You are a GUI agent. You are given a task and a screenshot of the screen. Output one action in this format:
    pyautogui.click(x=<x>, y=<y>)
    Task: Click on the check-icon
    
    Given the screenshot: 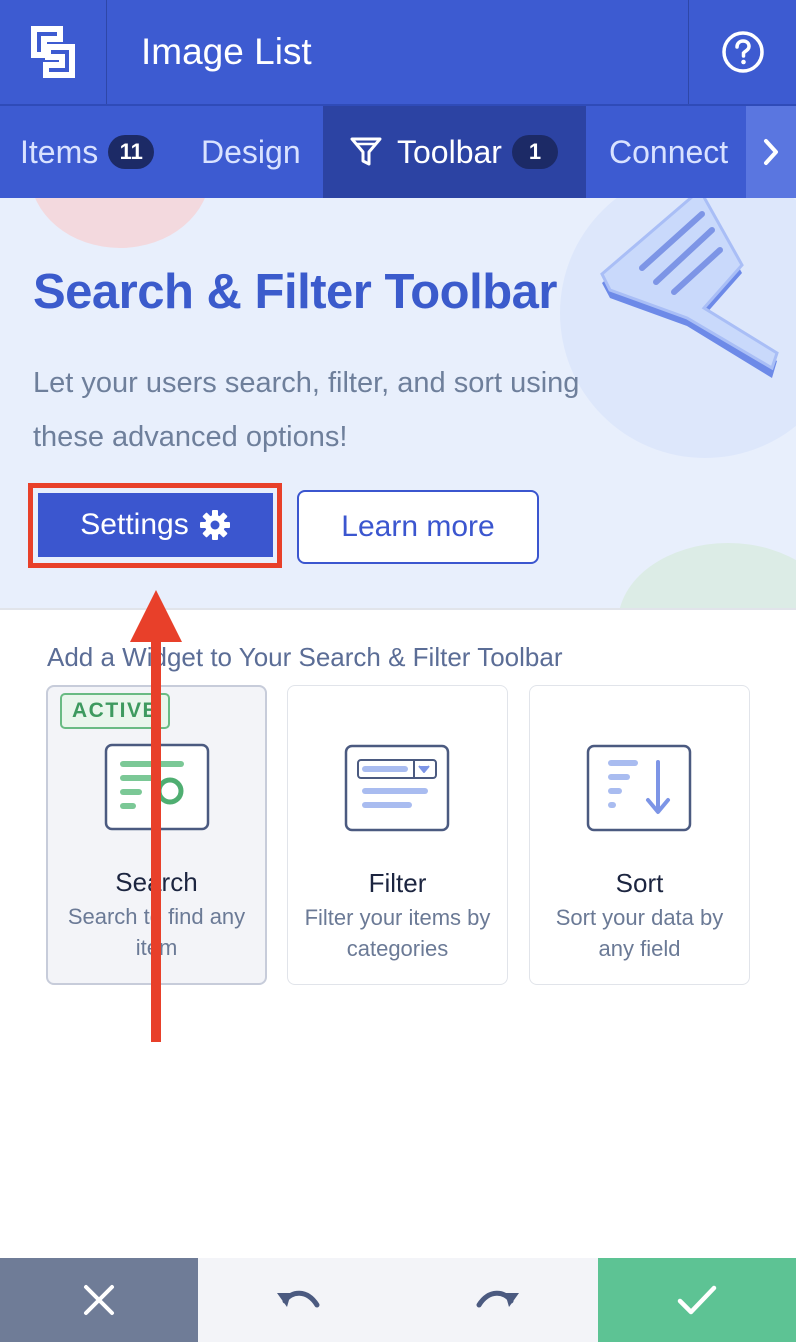 What is the action you would take?
    pyautogui.click(x=697, y=1300)
    